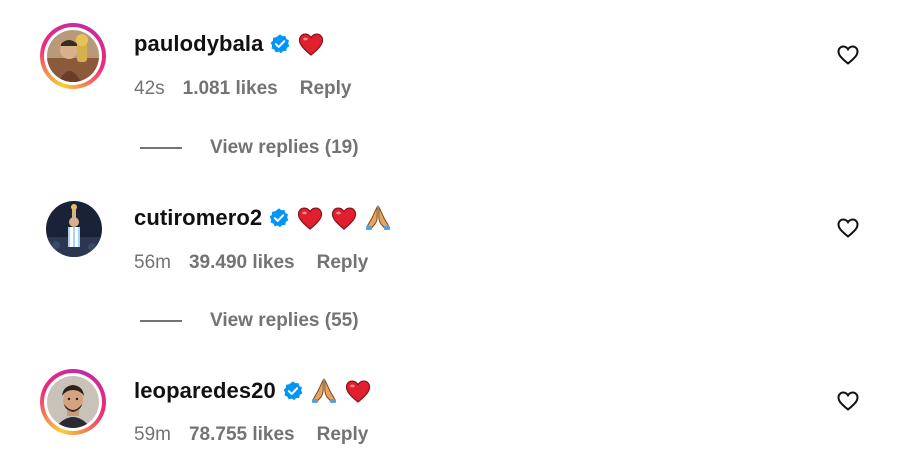 Image resolution: width=909 pixels, height=462 pixels. What do you see at coordinates (152, 262) in the screenshot?
I see `comment-timestamp: 56m` at bounding box center [152, 262].